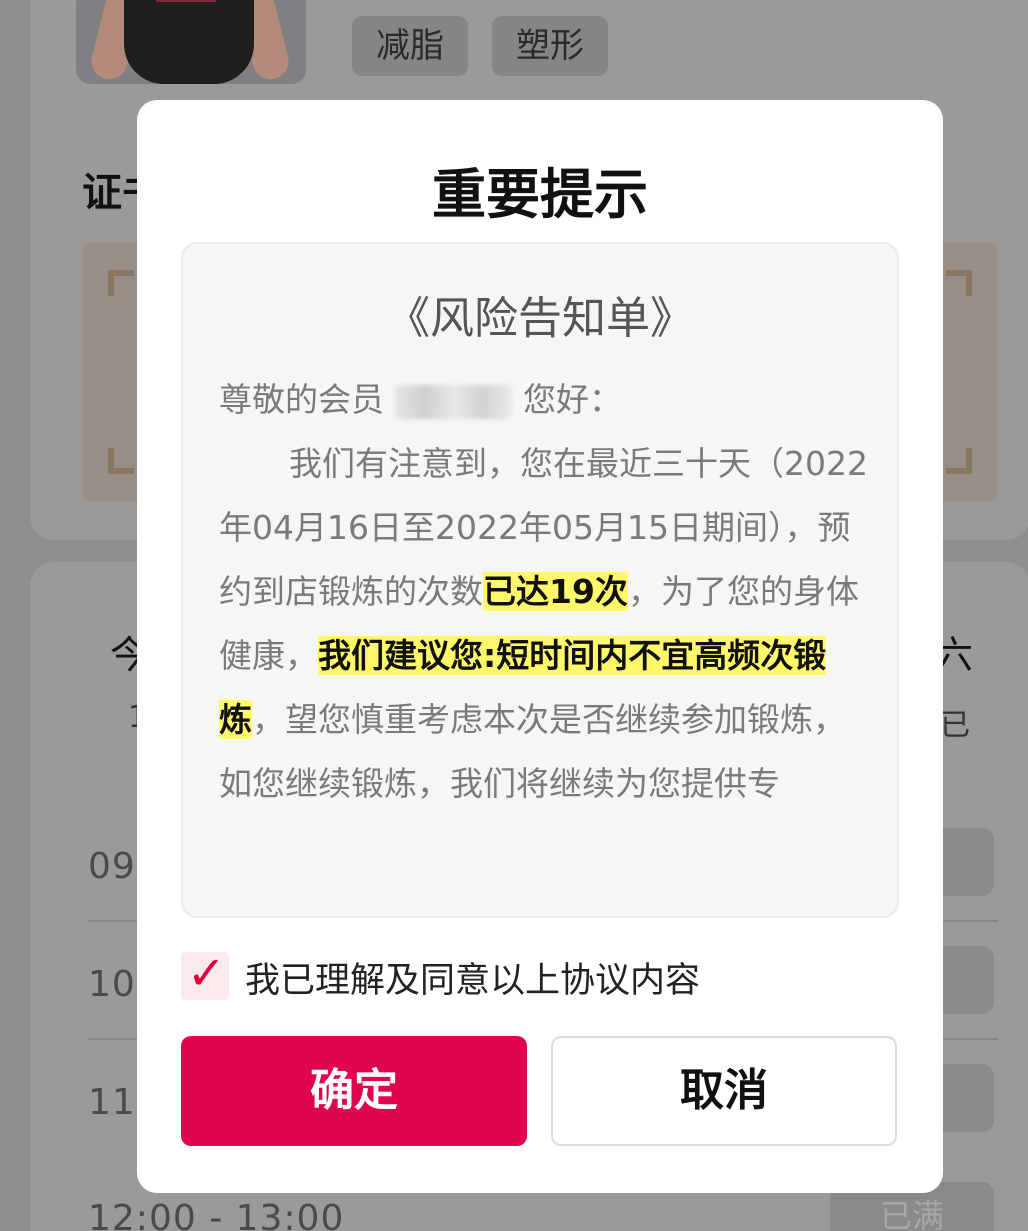  I want to click on agree-checkbox: ✓, so click(205, 973).